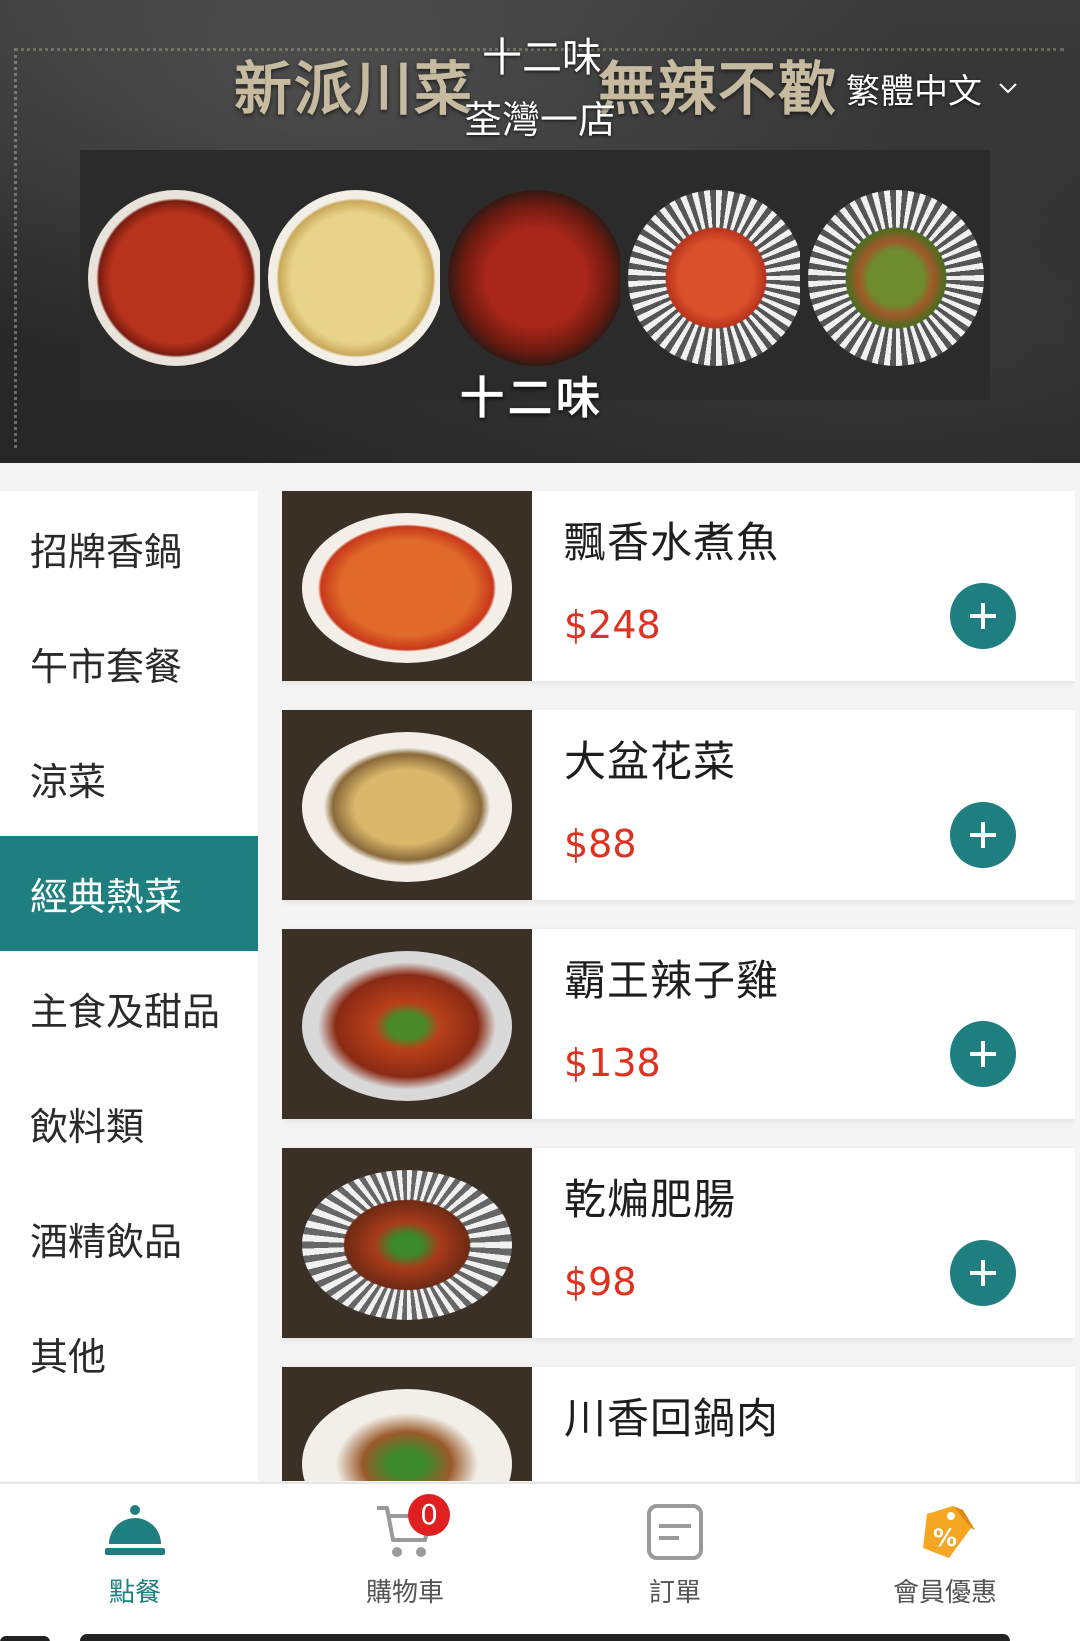 This screenshot has width=1080, height=1641. Describe the element at coordinates (672, 542) in the screenshot. I see `dish-name: 飄香水煮魚` at that location.